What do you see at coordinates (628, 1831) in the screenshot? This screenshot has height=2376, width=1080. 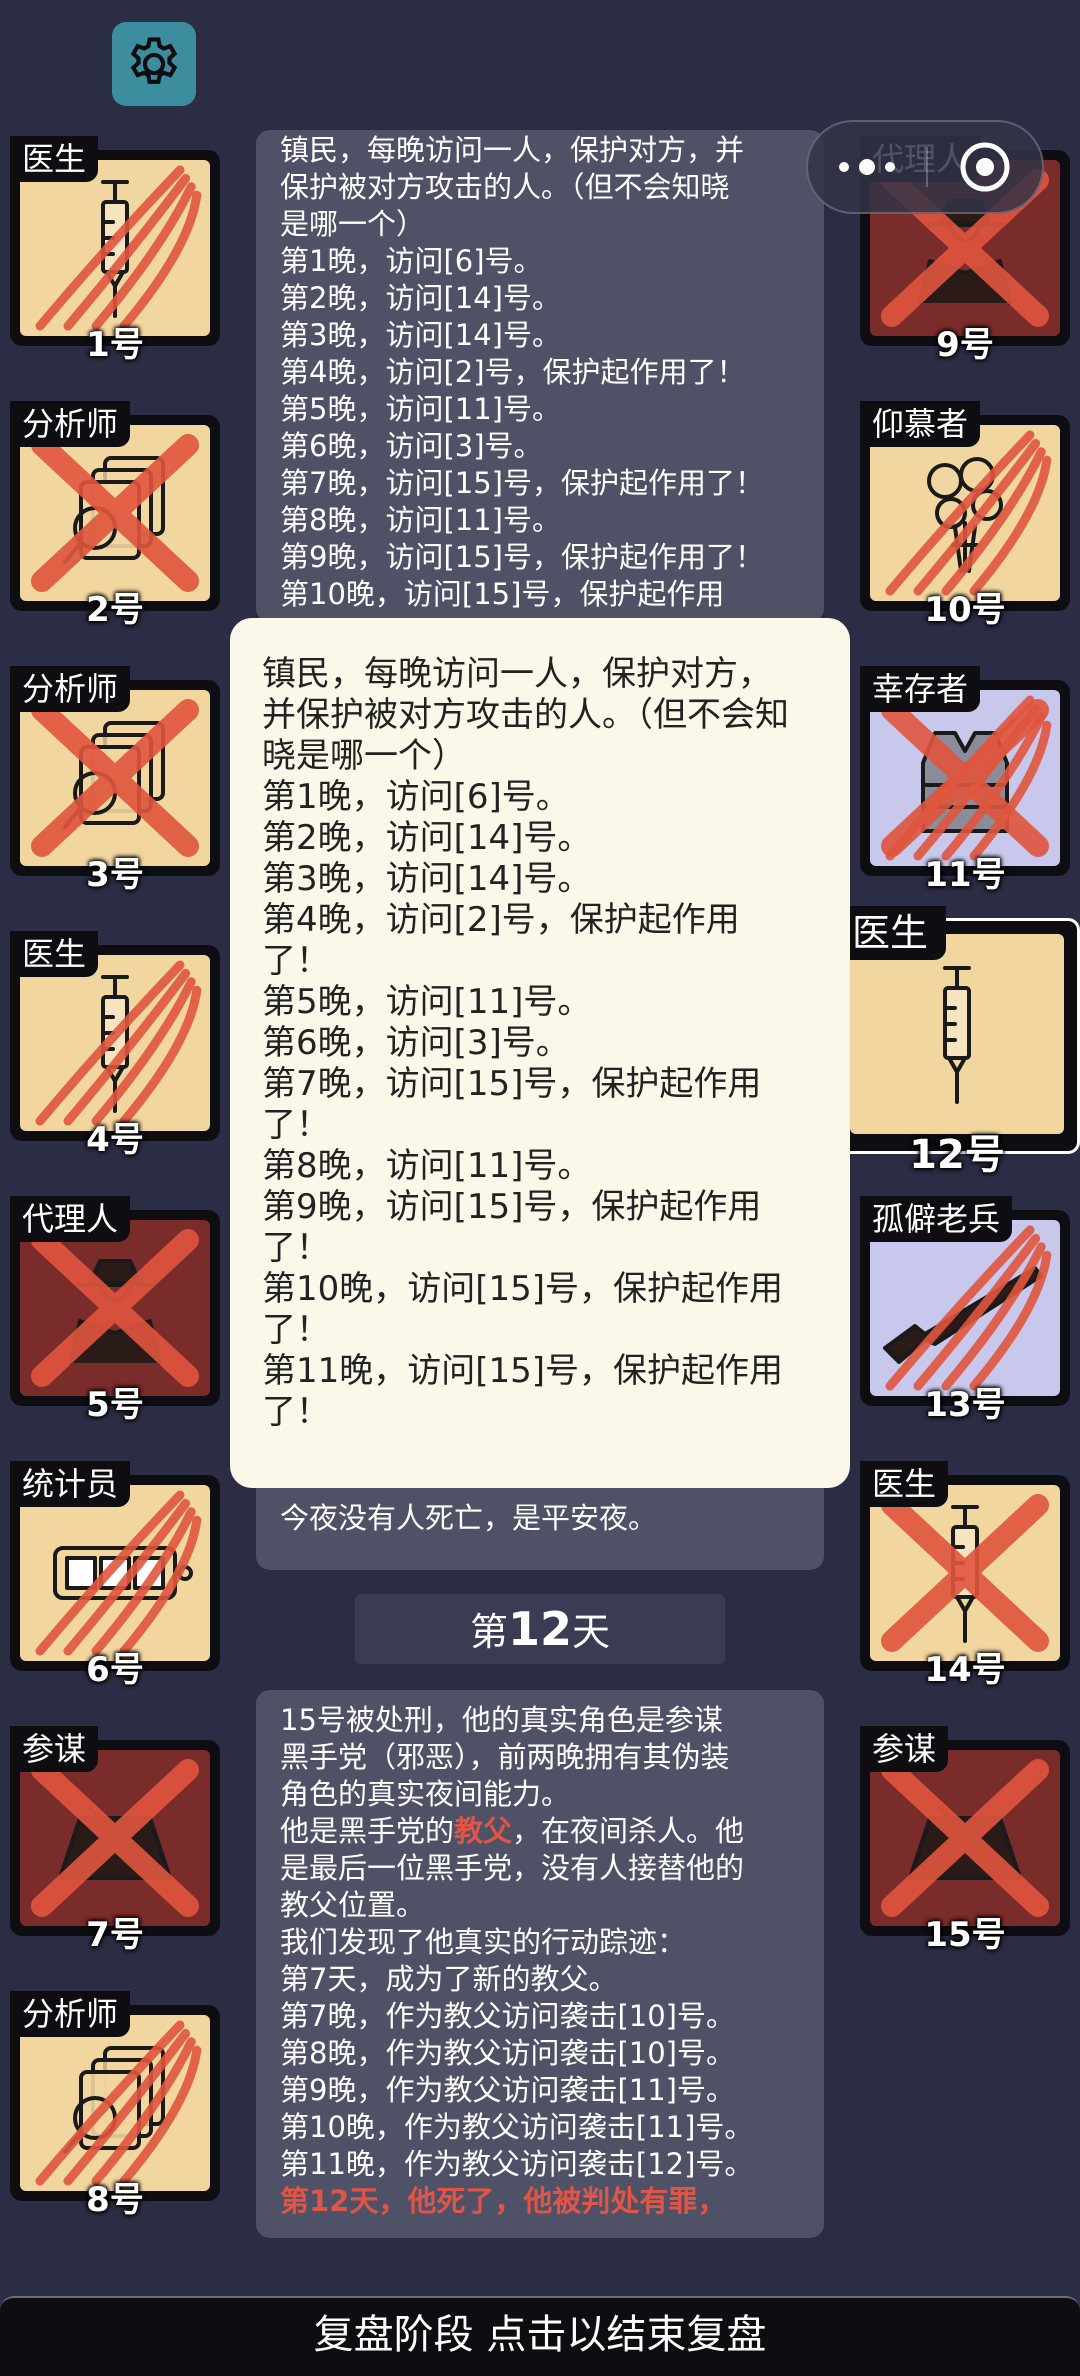 I see `log-text: ，在夜间杀人。他` at bounding box center [628, 1831].